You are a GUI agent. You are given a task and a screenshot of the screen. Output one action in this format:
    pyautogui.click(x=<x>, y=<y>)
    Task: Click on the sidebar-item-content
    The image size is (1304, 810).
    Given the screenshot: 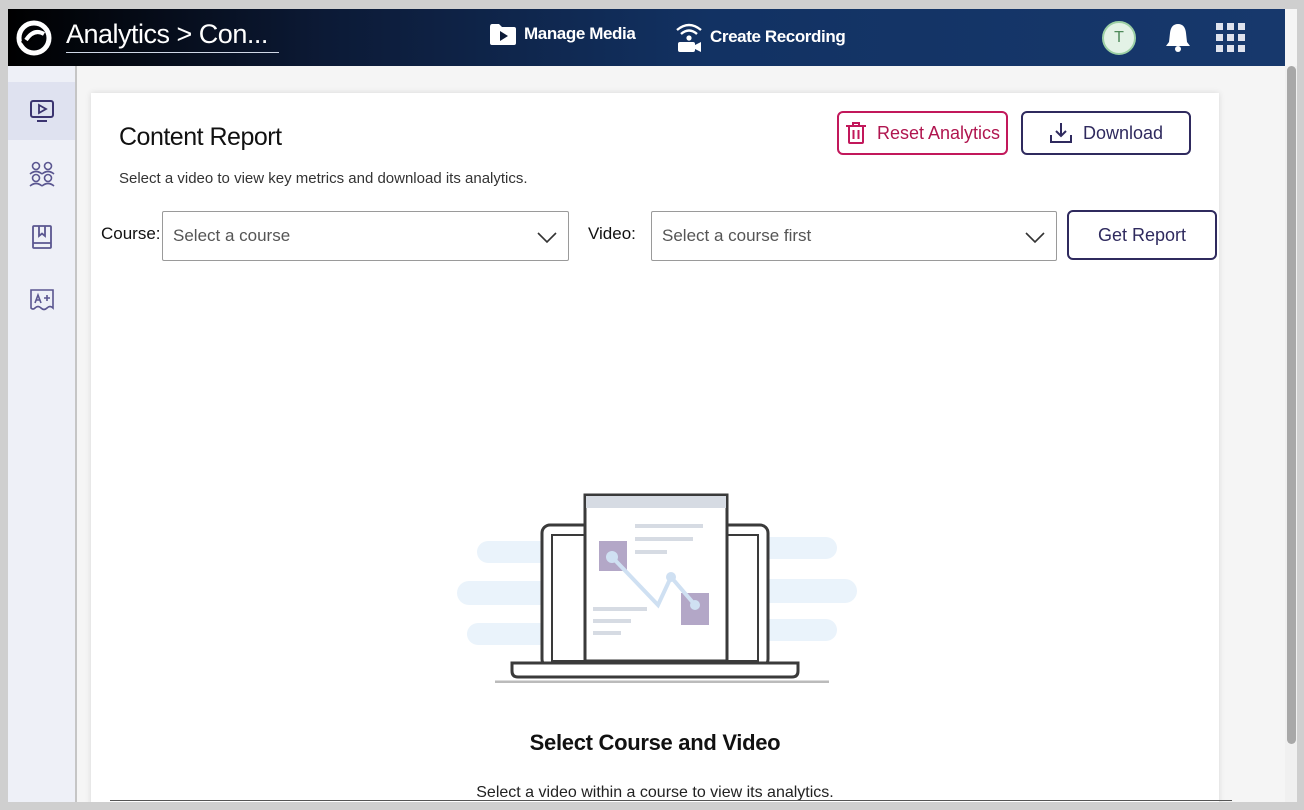 What is the action you would take?
    pyautogui.click(x=41, y=111)
    